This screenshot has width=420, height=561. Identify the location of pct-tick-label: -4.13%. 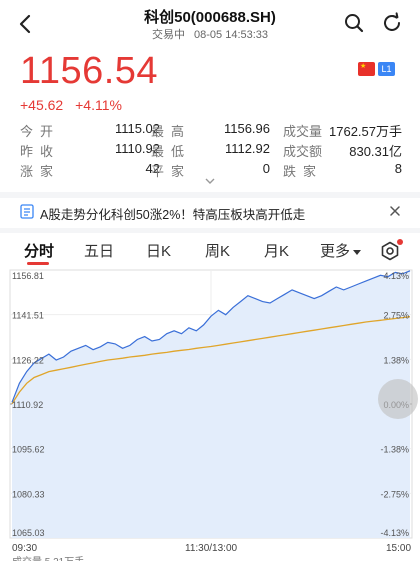
(394, 533).